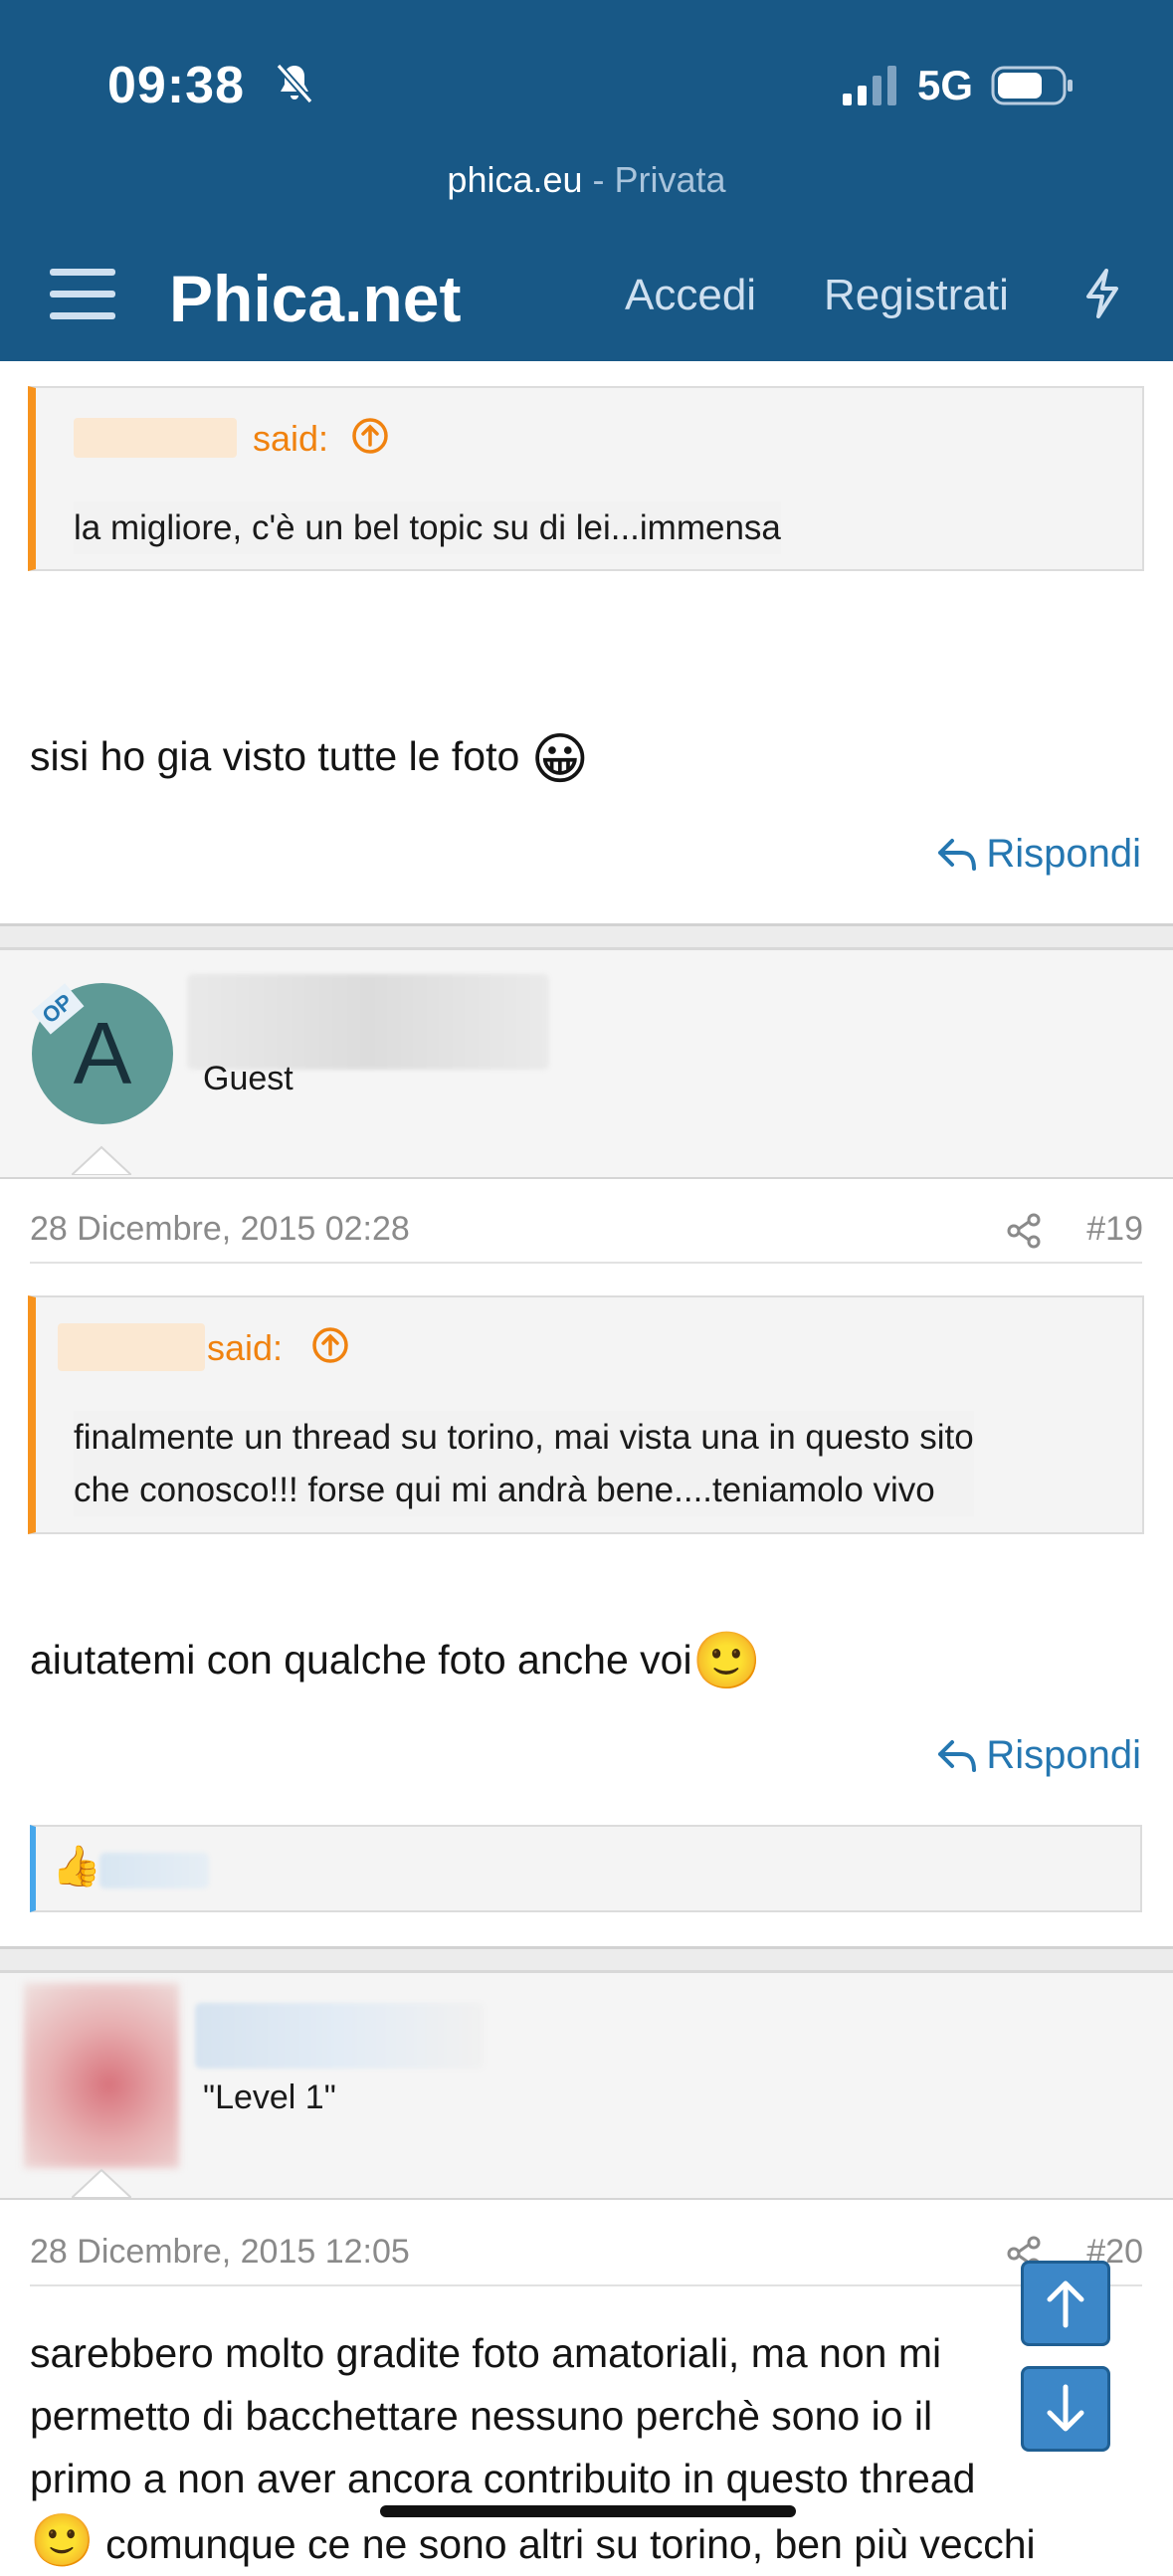 This screenshot has width=1173, height=2576. I want to click on reactions-bar: 👍, so click(586, 1868).